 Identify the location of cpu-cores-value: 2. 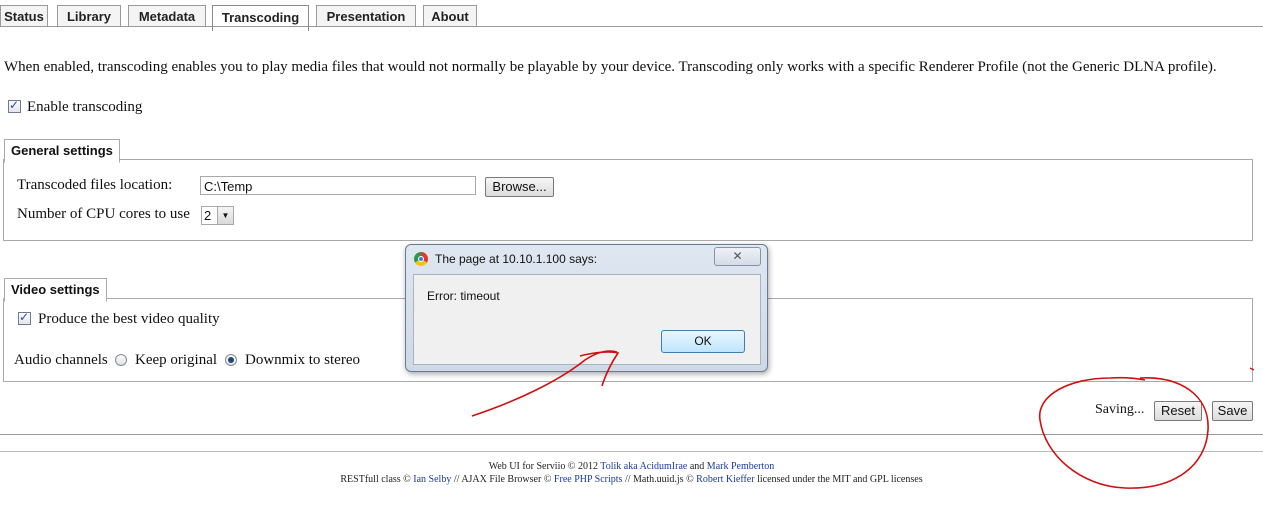
(208, 215).